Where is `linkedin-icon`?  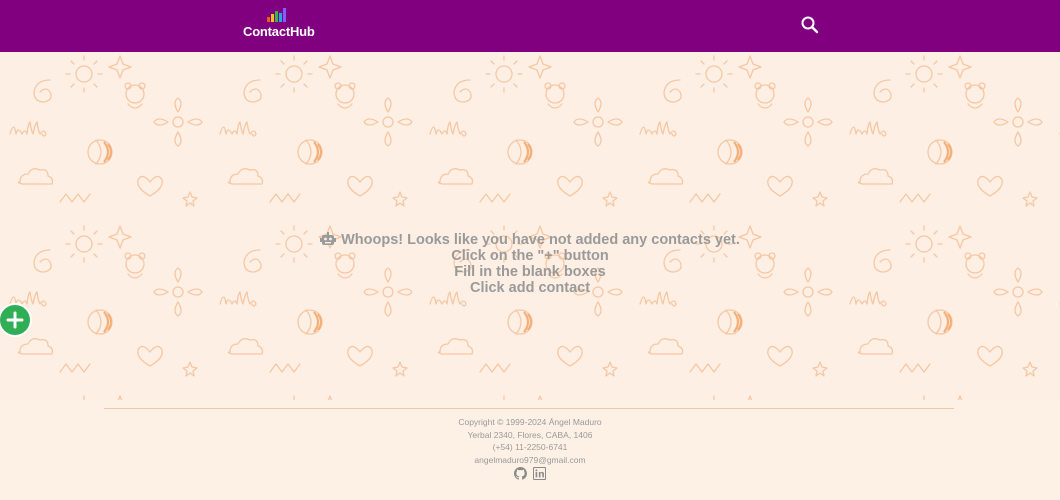 linkedin-icon is located at coordinates (539, 473).